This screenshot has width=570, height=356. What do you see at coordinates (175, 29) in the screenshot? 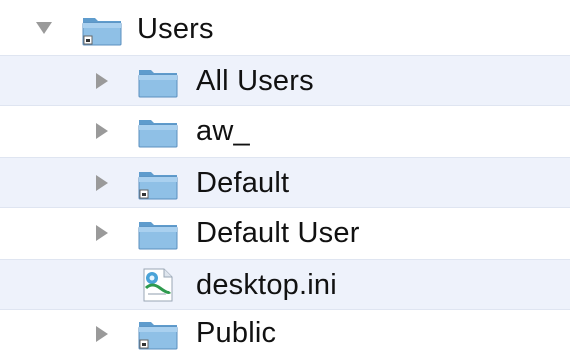
I see `tree-label: Users` at bounding box center [175, 29].